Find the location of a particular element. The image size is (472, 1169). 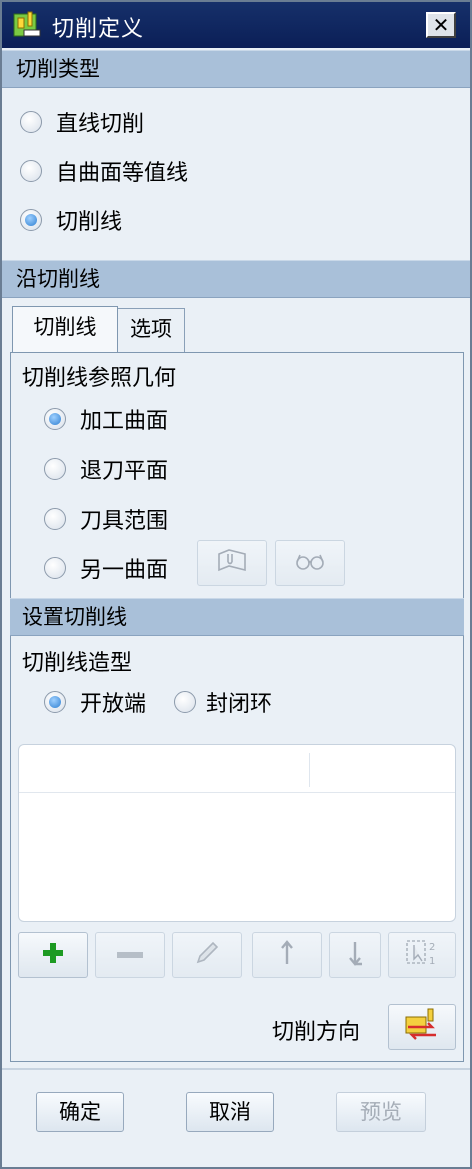

edit-button is located at coordinates (207, 955).